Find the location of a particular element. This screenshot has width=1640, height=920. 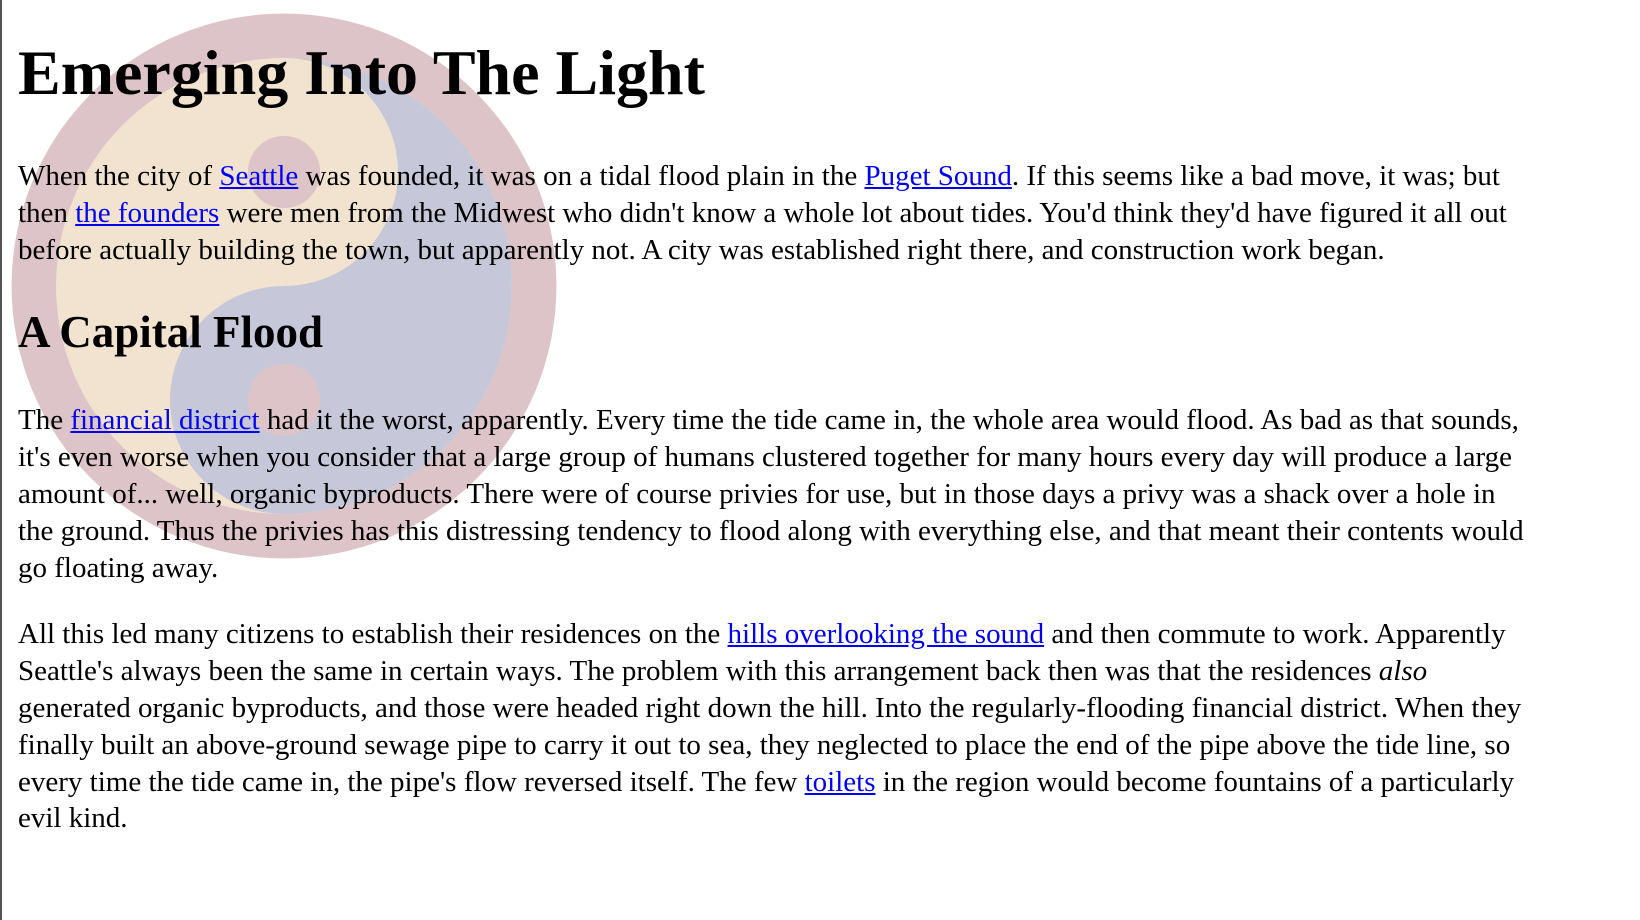

text: The is located at coordinates (44, 420).